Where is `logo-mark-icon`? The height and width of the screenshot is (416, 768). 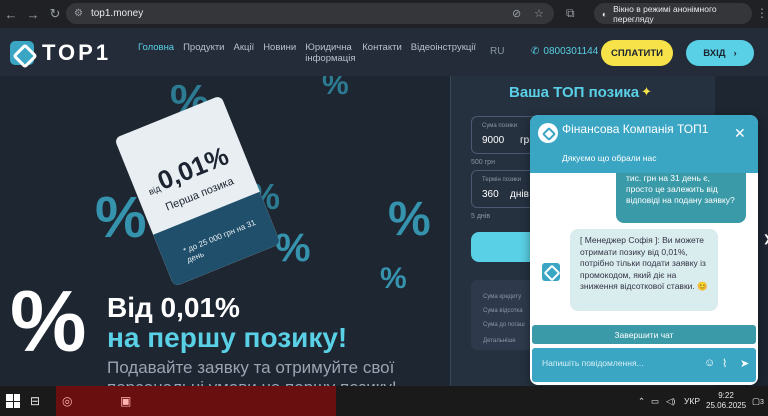 logo-mark-icon is located at coordinates (22, 53).